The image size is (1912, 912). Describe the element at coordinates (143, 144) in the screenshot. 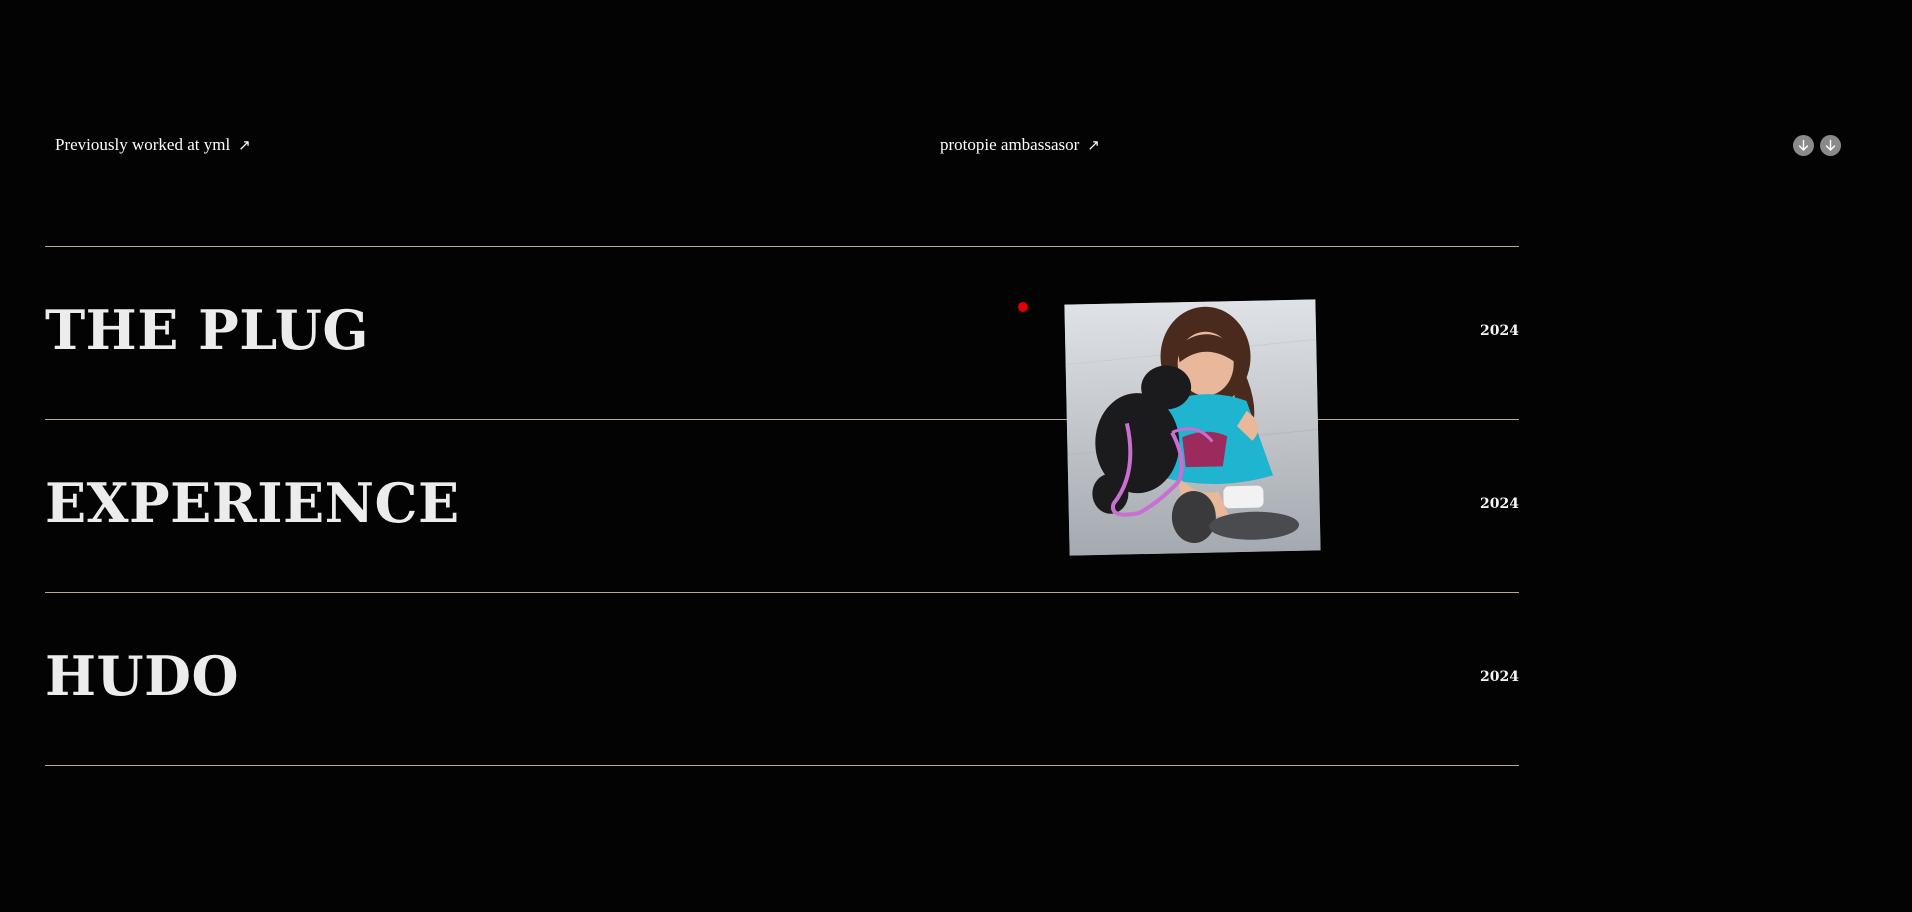

I see `previously-worked-label: Previously worked at yml` at that location.